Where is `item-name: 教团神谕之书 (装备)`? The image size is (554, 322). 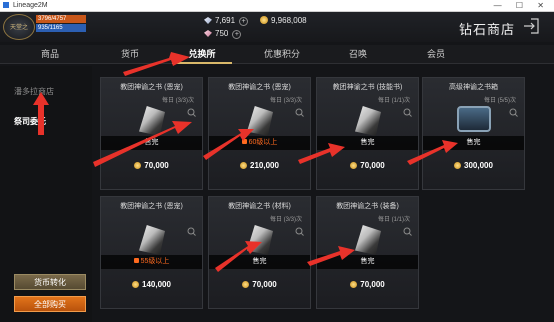 item-name: 教团神谕之书 (装备) is located at coordinates (367, 206).